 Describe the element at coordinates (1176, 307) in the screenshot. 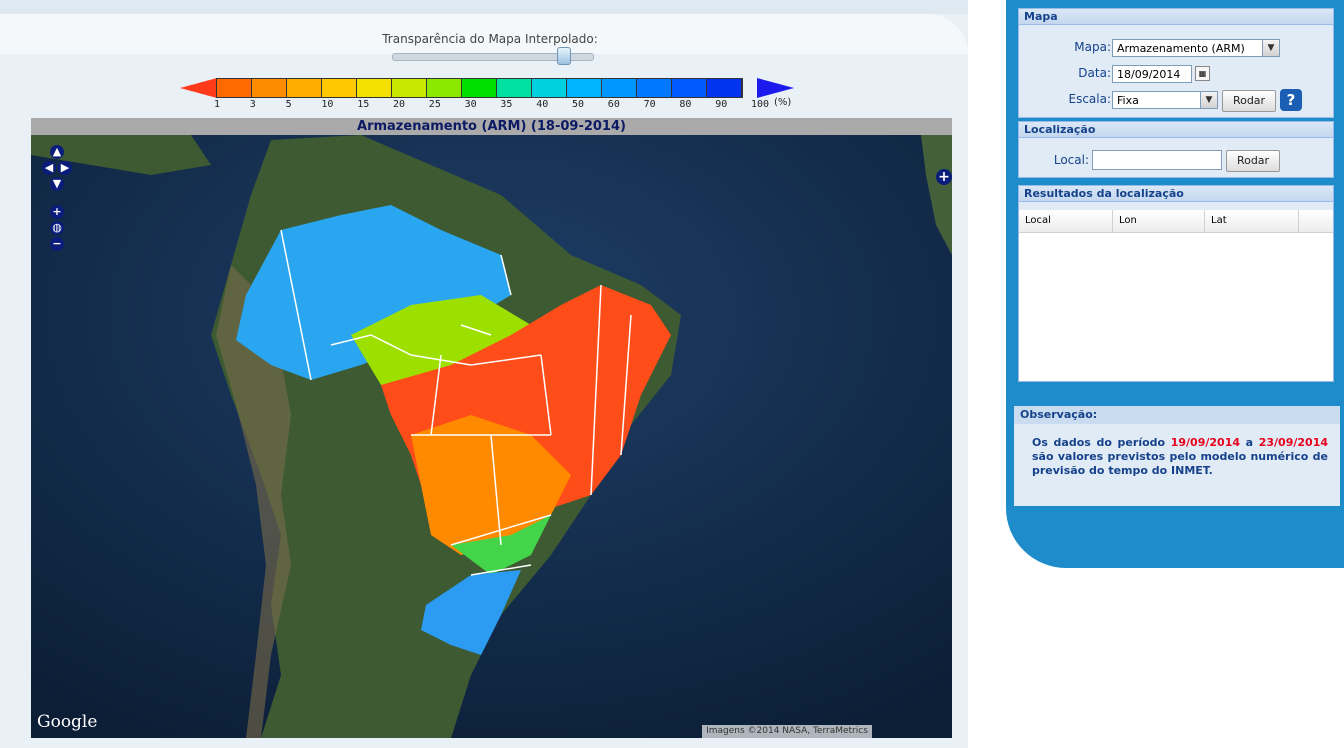

I see `resultados-grid-body` at that location.